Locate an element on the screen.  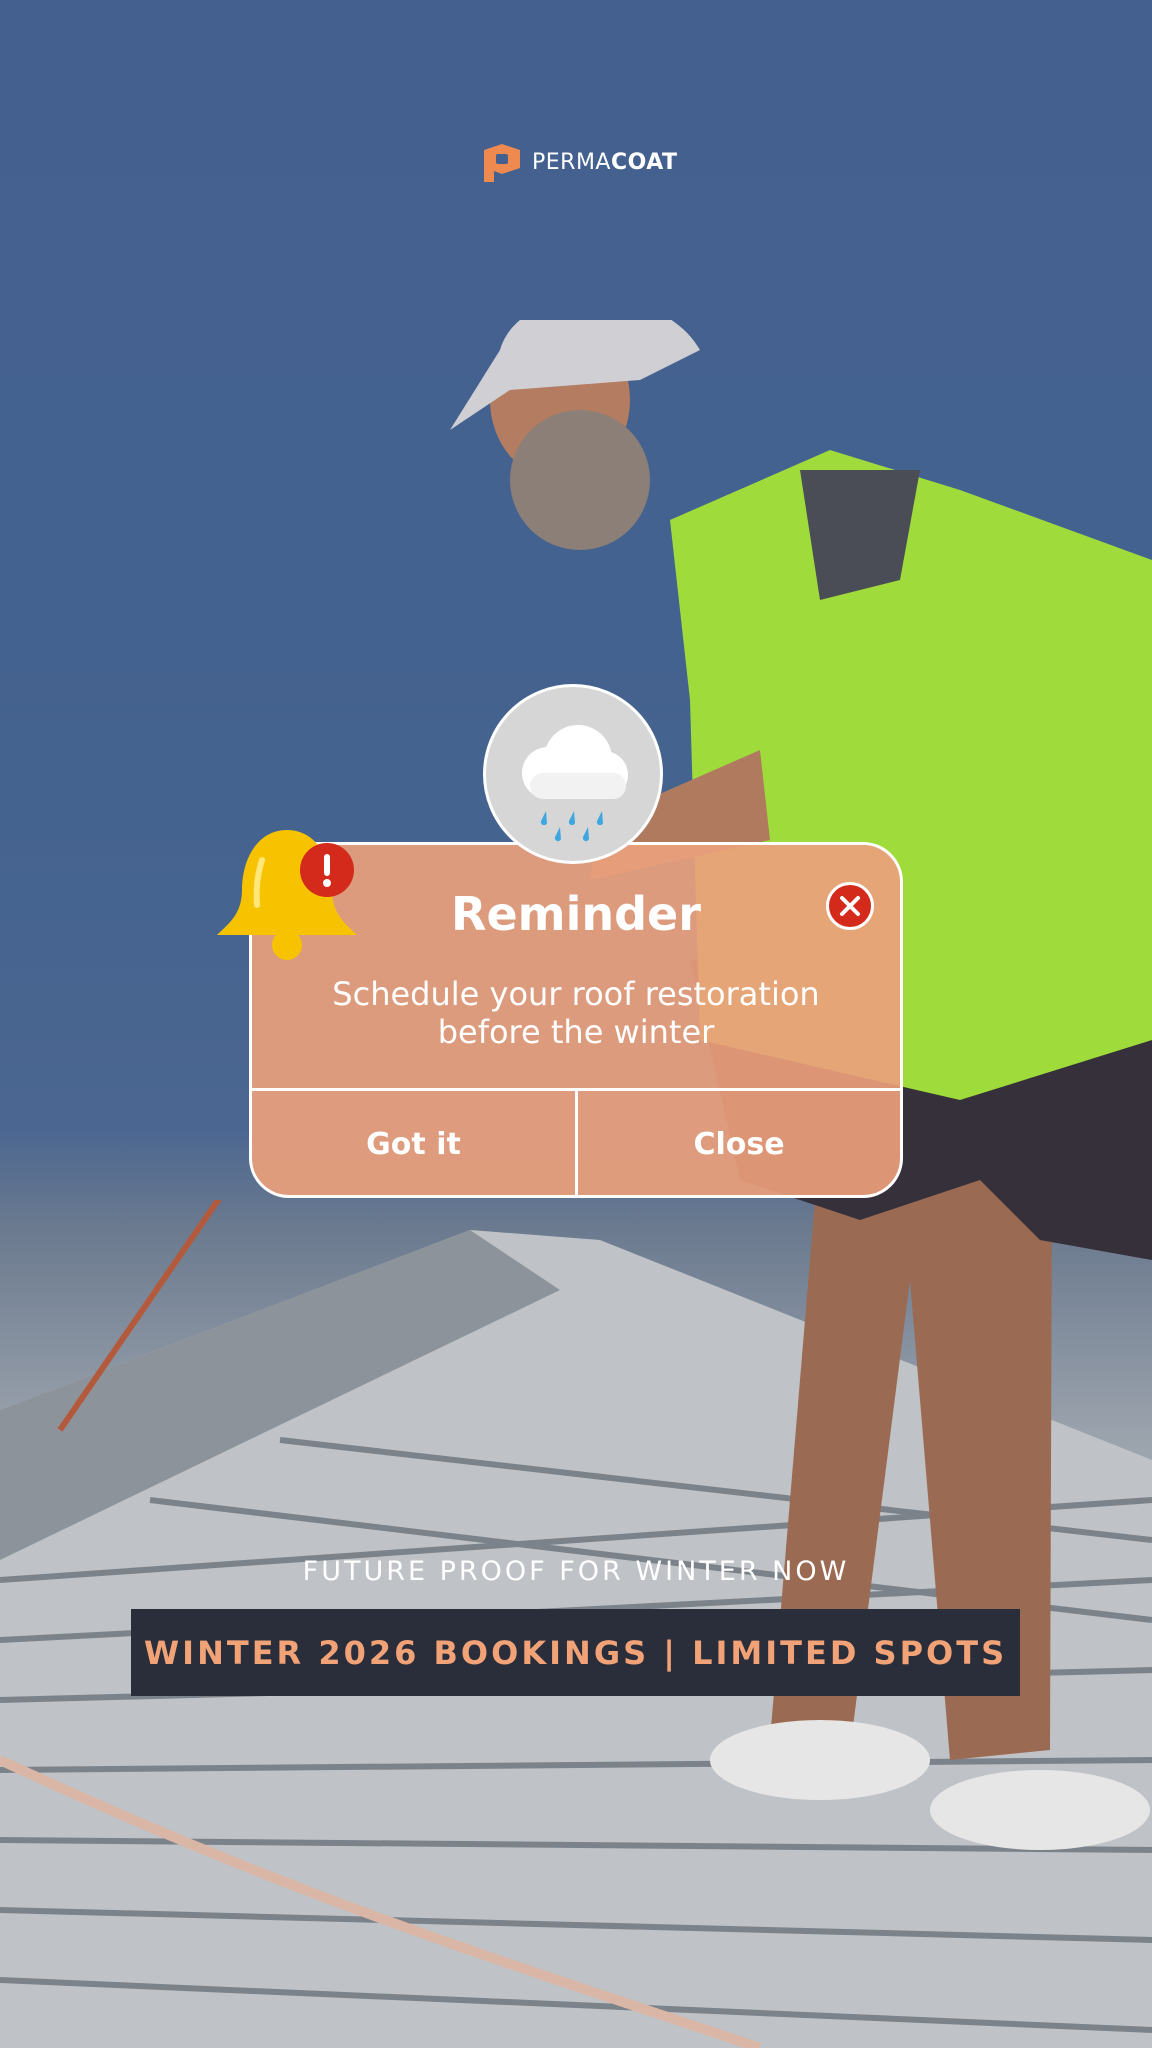
alert-bell-icon is located at coordinates (287, 895).